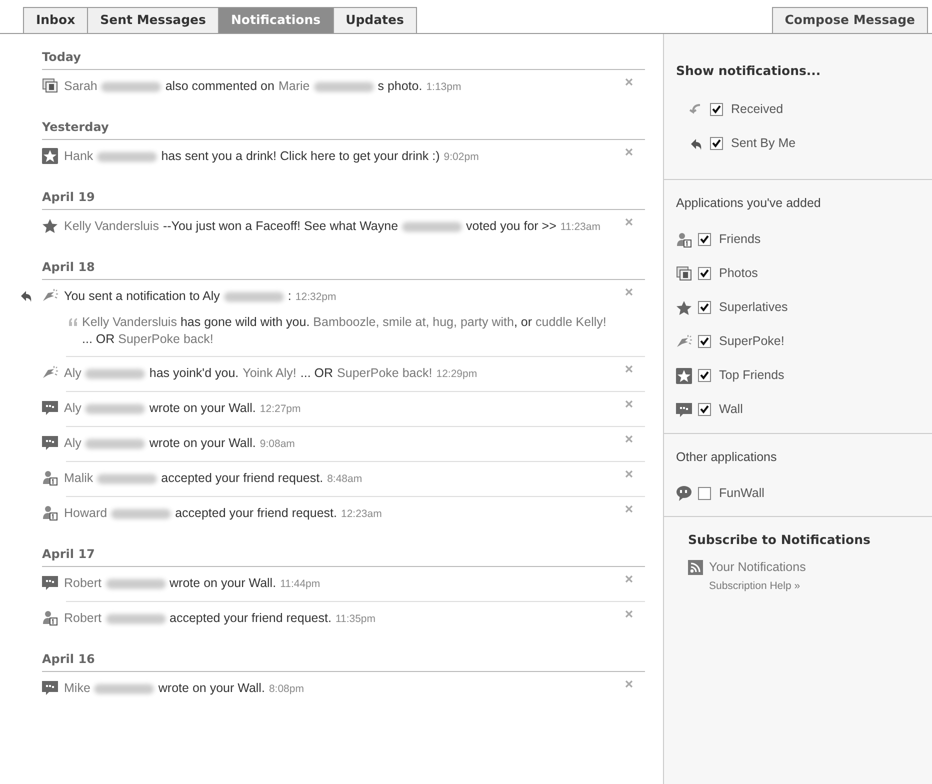 The width and height of the screenshot is (932, 784). Describe the element at coordinates (272, 156) in the screenshot. I see `notification-text: Hank has sent you a drink! Click here to get your drink :) 9:02pm` at that location.